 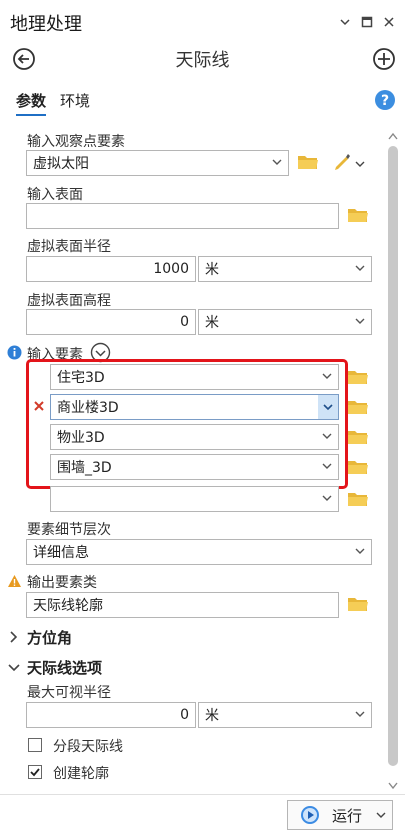 I want to click on radius-label: 虚拟表面半径, so click(x=69, y=247).